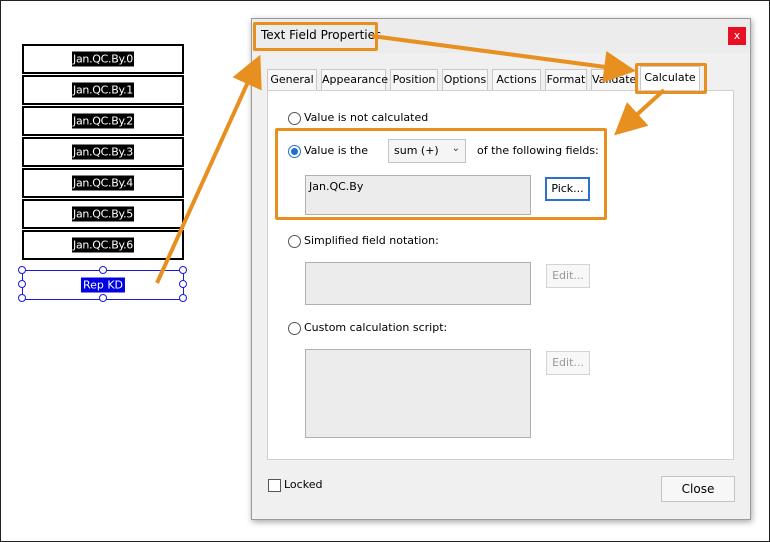 The image size is (770, 542). I want to click on tab-appearance: Appearance, so click(354, 79).